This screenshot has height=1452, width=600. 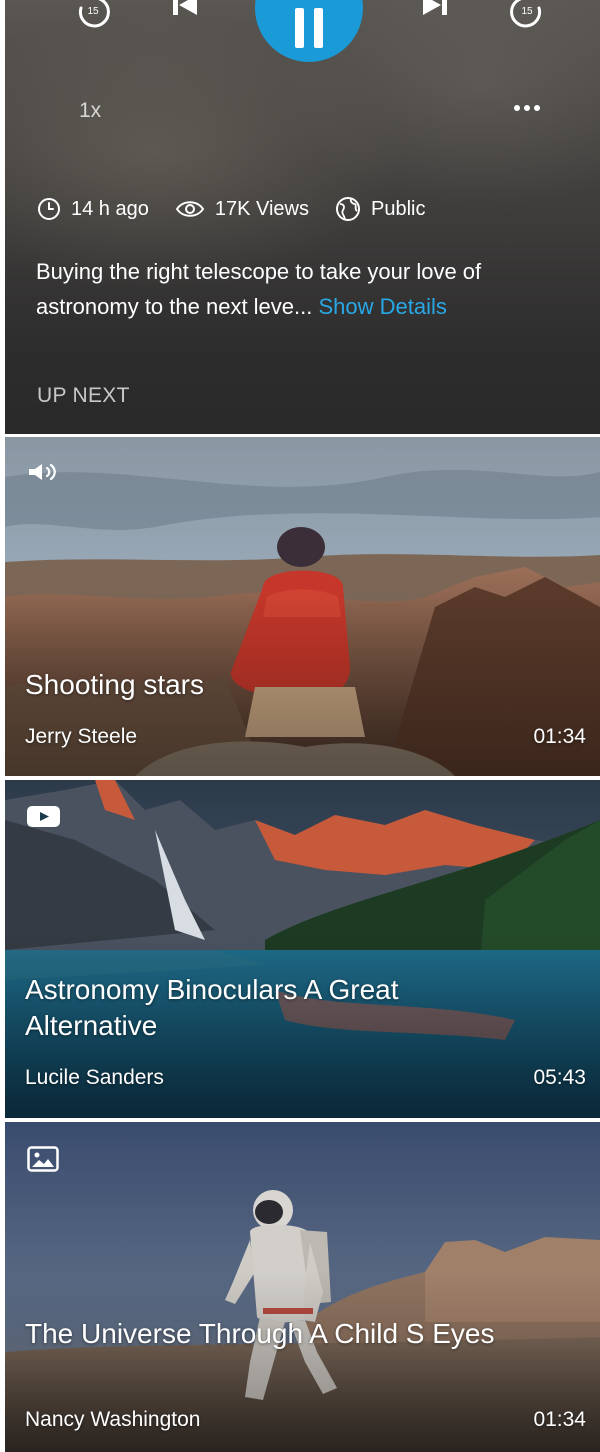 What do you see at coordinates (261, 208) in the screenshot?
I see `views-text: 17K Views` at bounding box center [261, 208].